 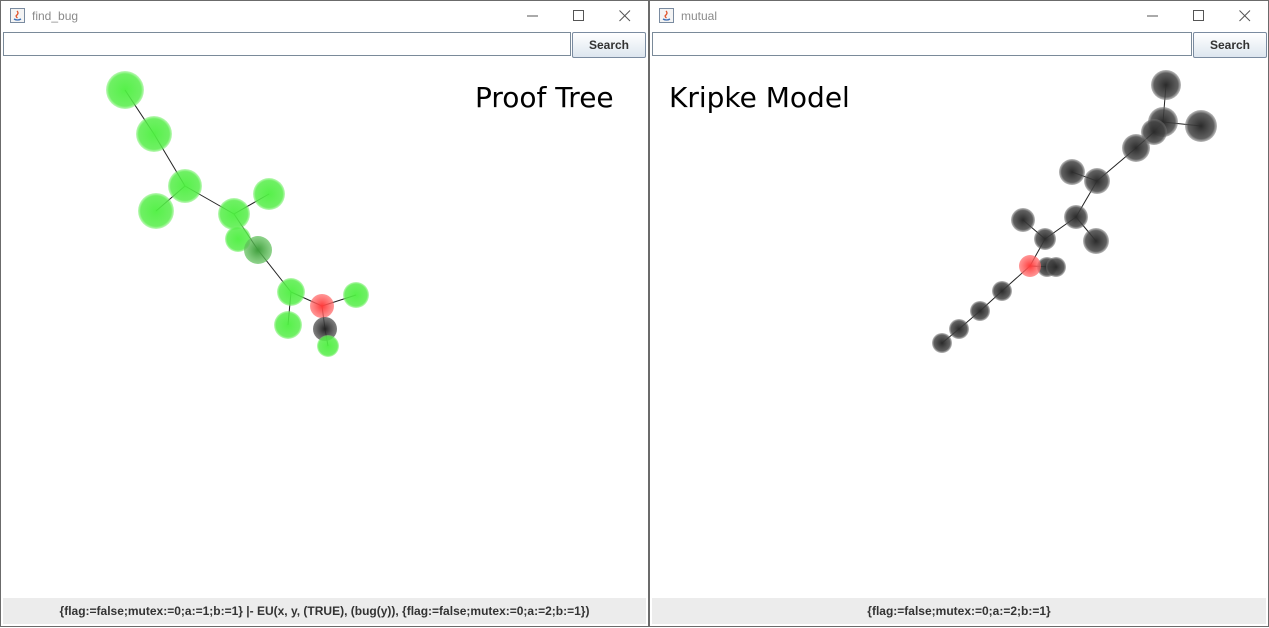 What do you see at coordinates (759, 97) in the screenshot?
I see `kripke-model-label: Kripke Model` at bounding box center [759, 97].